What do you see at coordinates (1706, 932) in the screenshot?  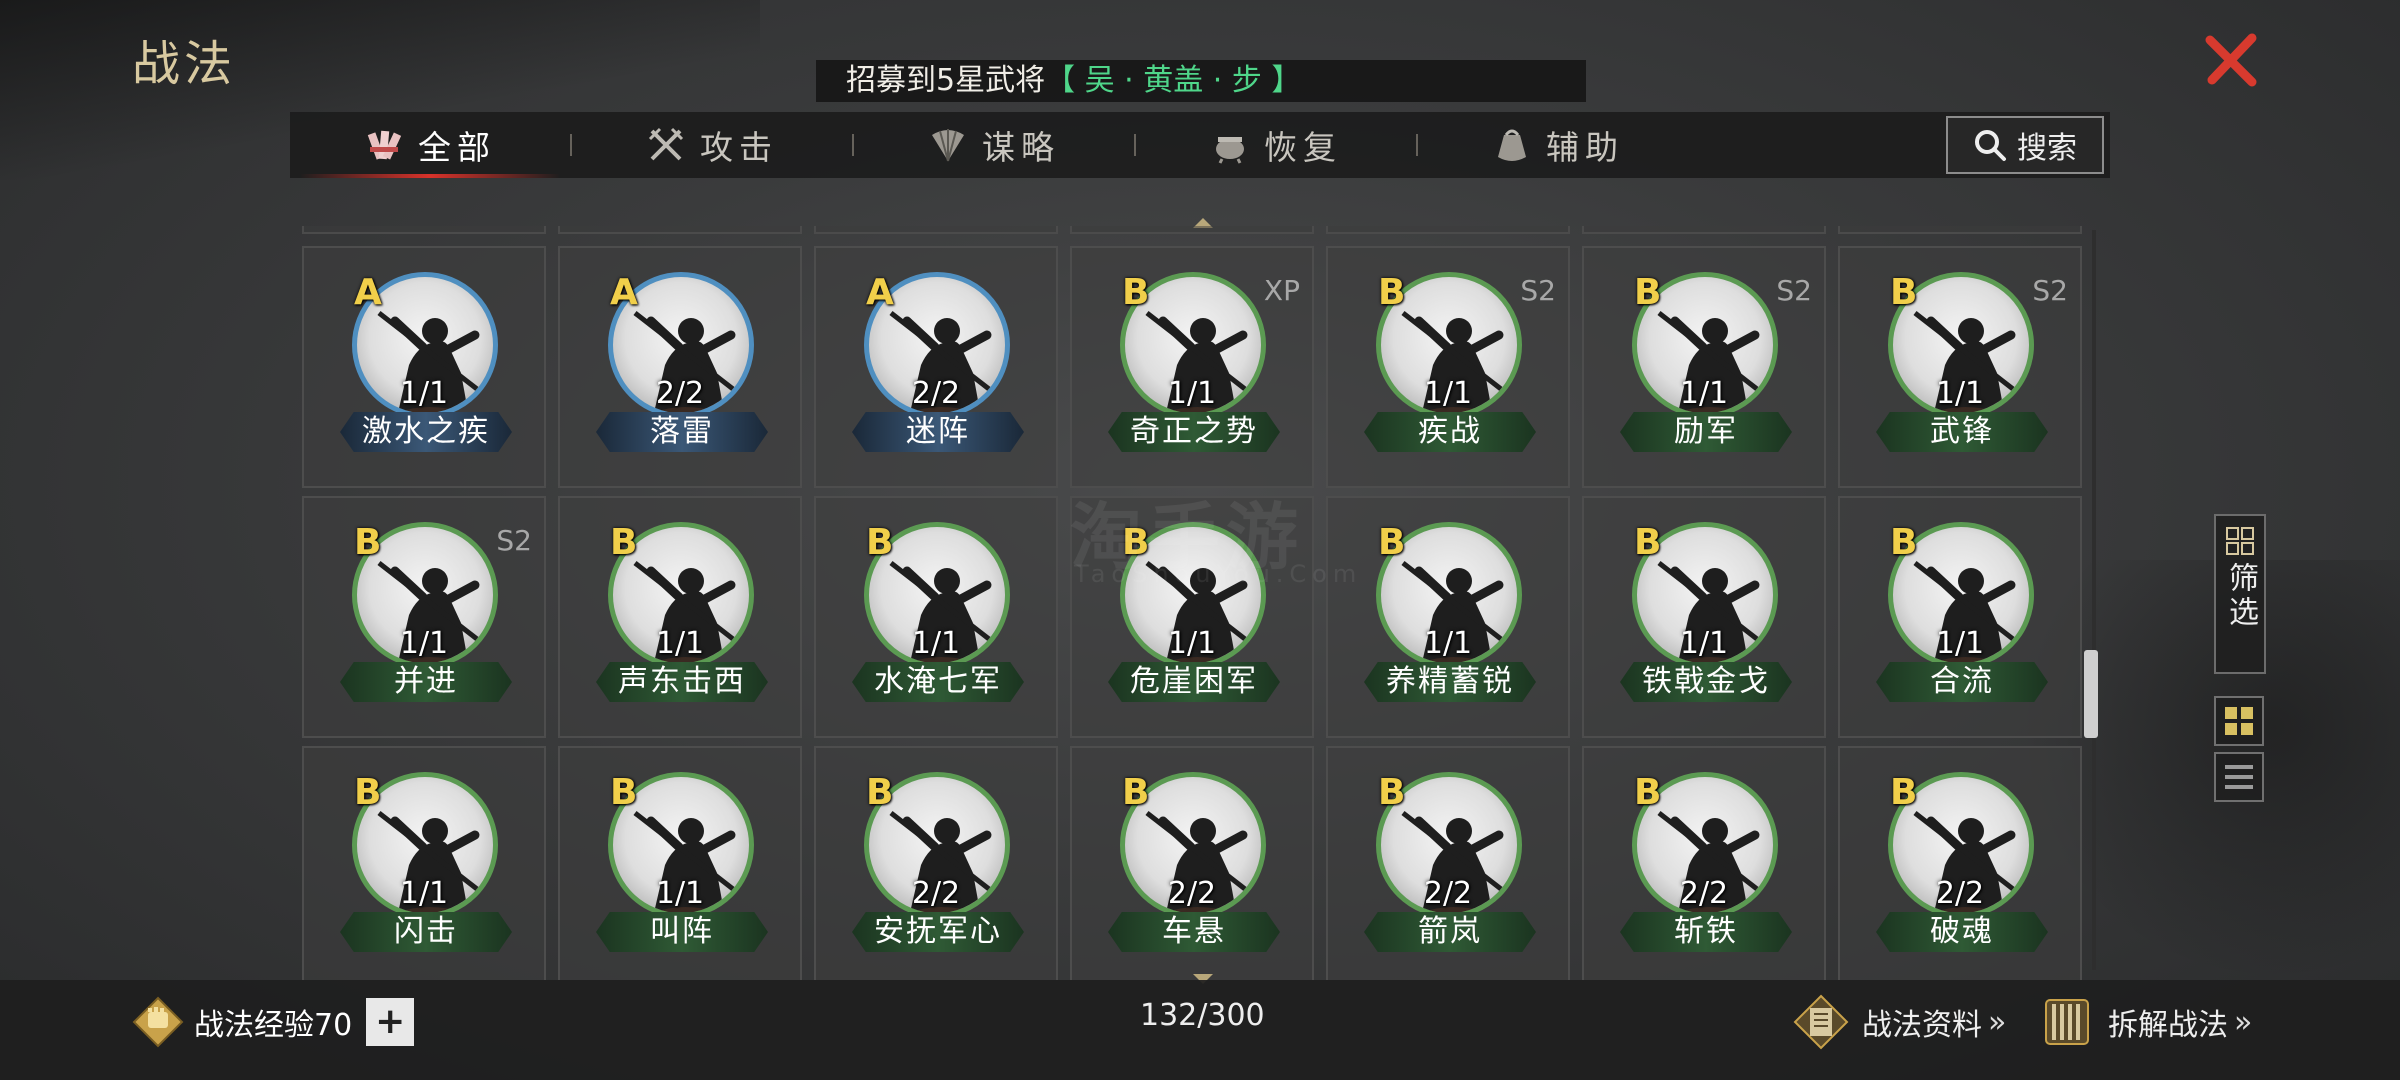 I see `tactic-name: 斩铁` at bounding box center [1706, 932].